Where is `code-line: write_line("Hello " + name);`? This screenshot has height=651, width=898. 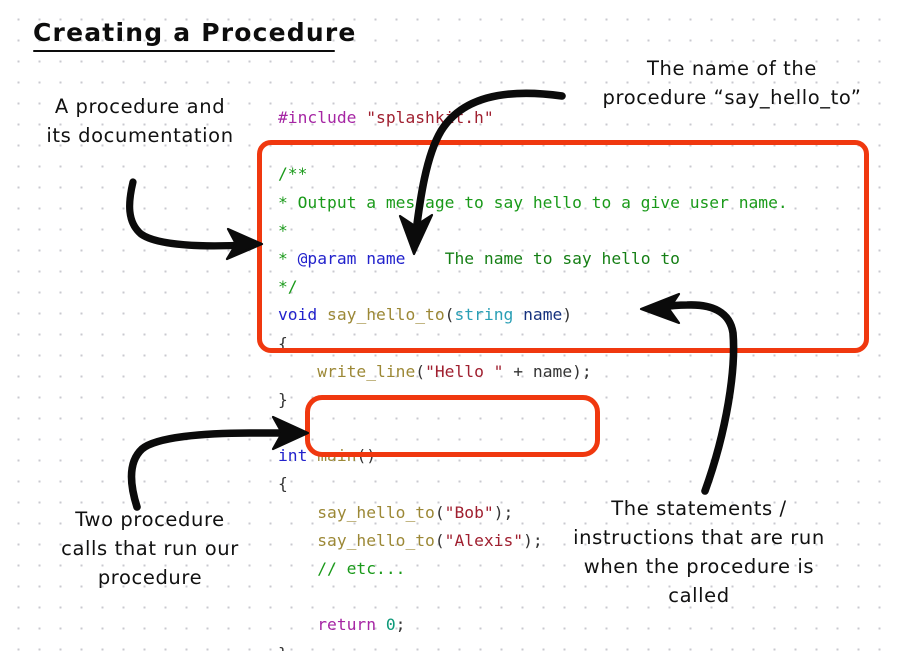
code-line: write_line("Hello " + name); is located at coordinates (533, 372).